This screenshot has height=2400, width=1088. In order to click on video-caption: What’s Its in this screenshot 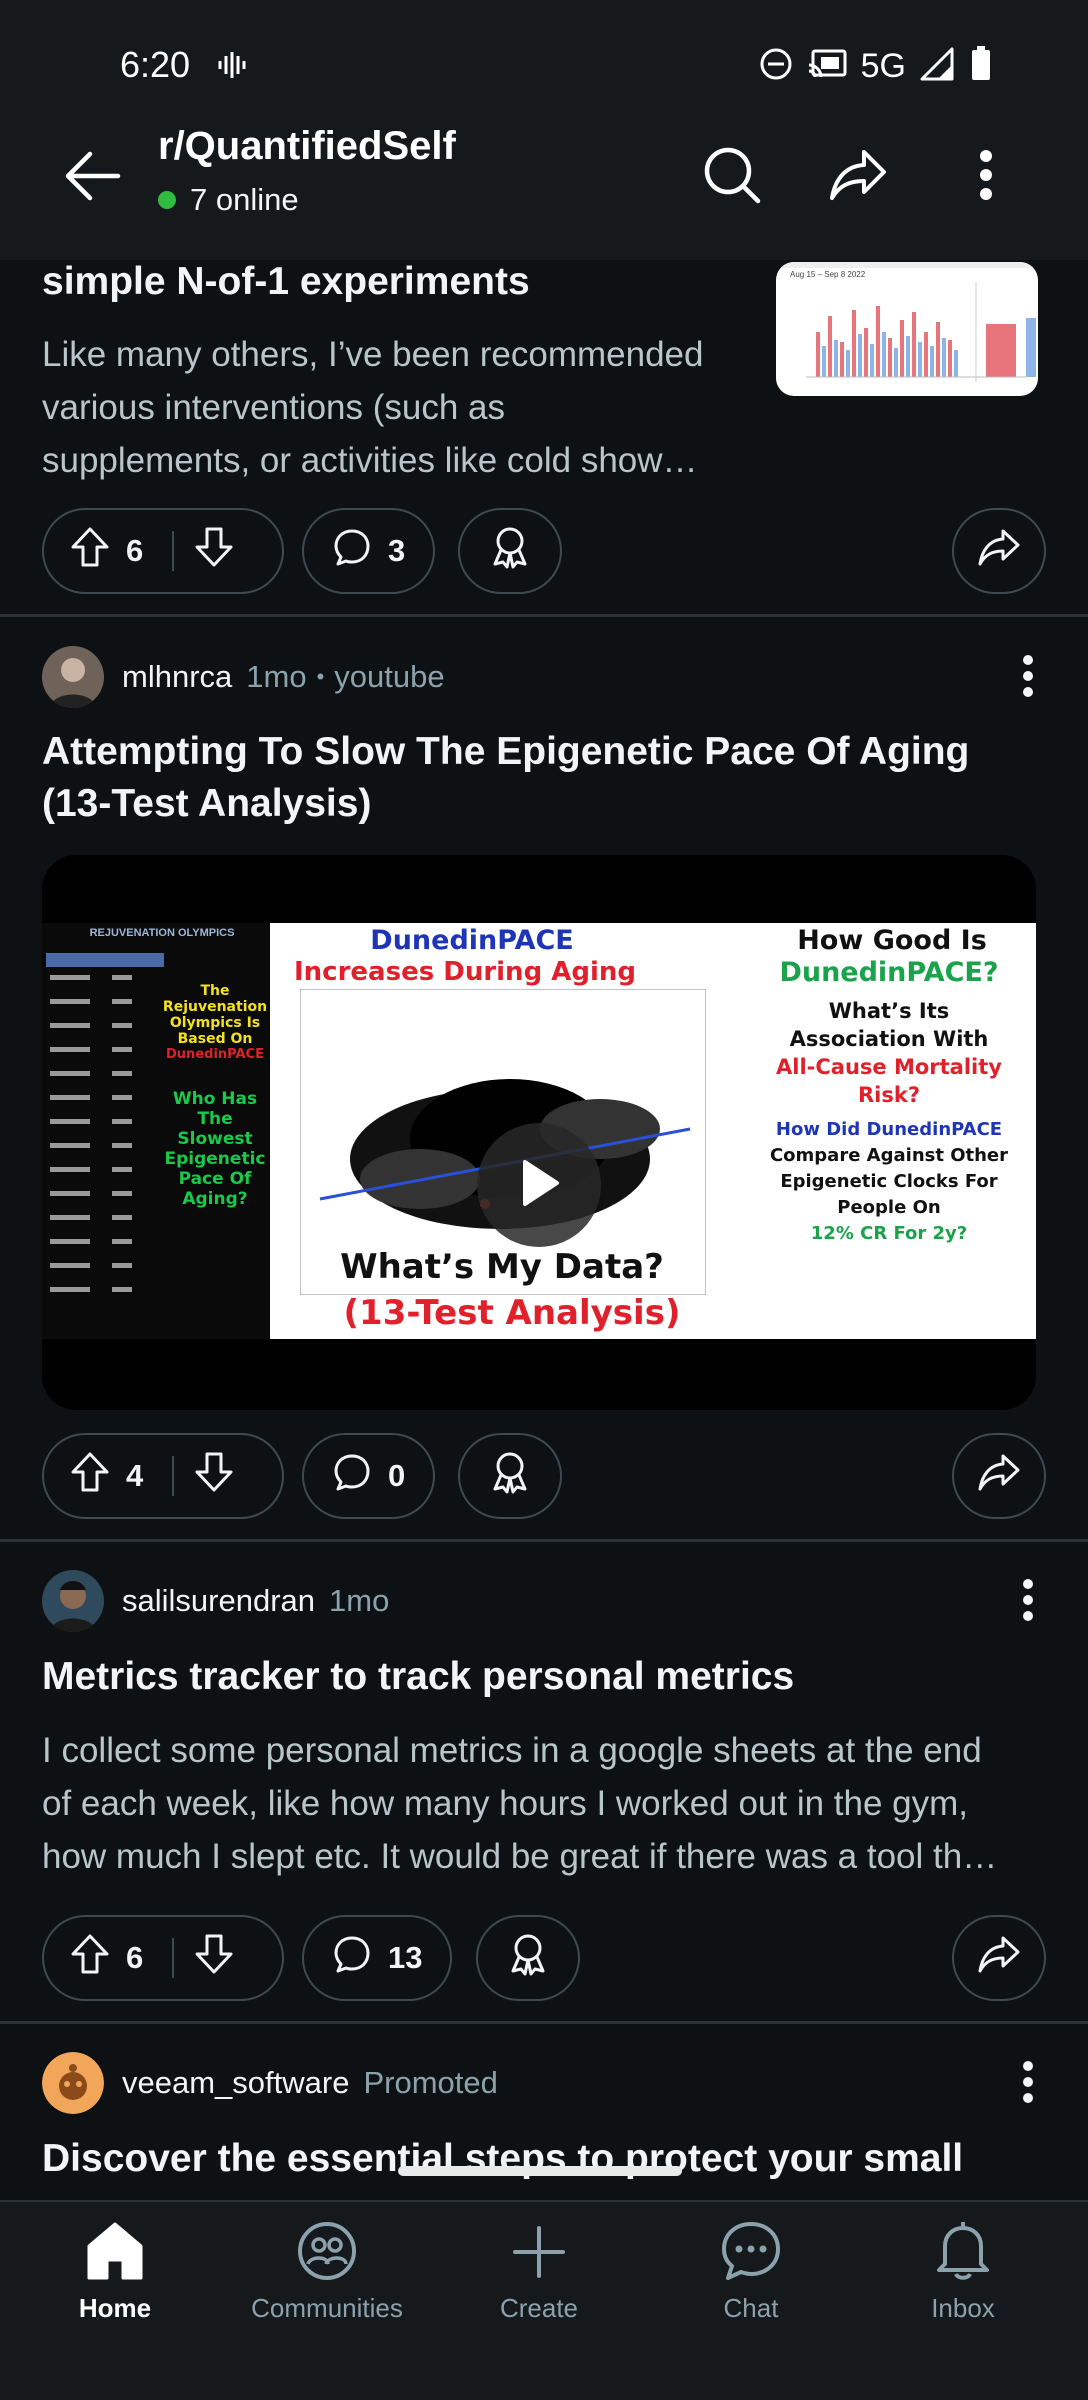, I will do `click(889, 1011)`.